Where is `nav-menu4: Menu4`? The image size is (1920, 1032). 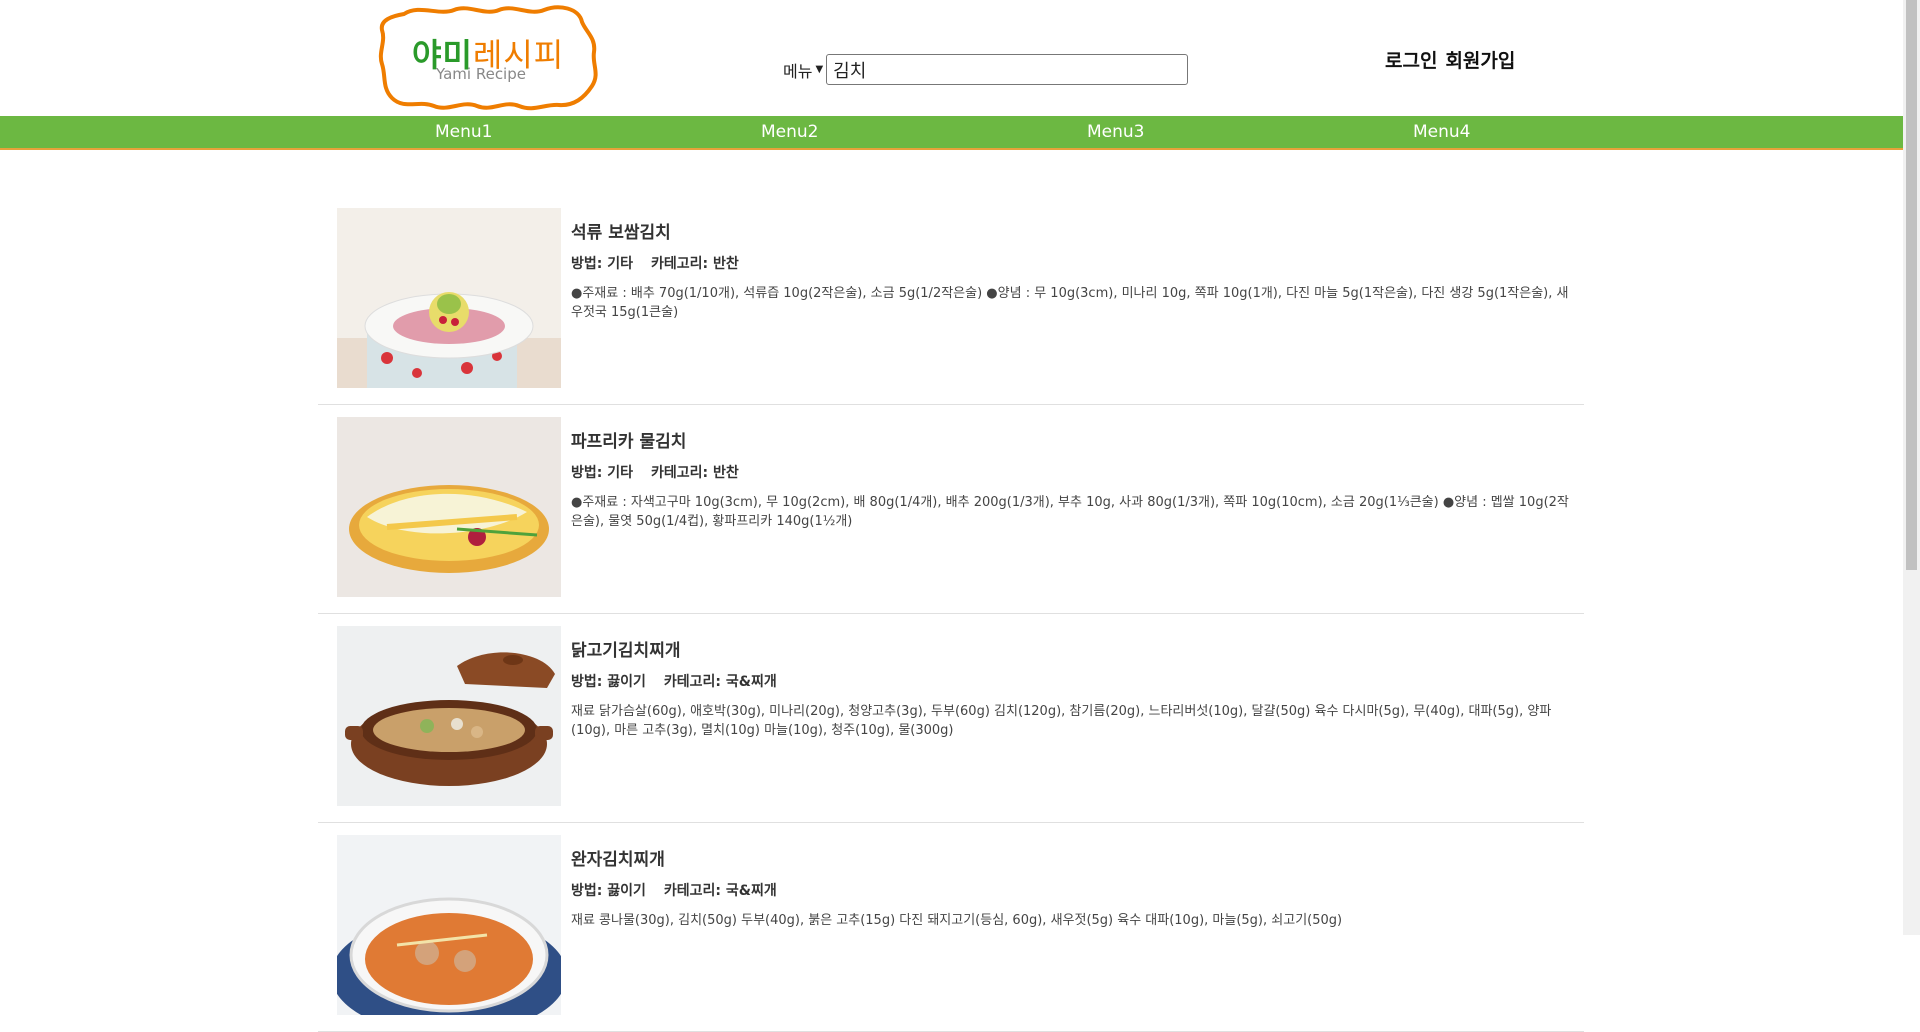
nav-menu4: Menu4 is located at coordinates (1442, 132).